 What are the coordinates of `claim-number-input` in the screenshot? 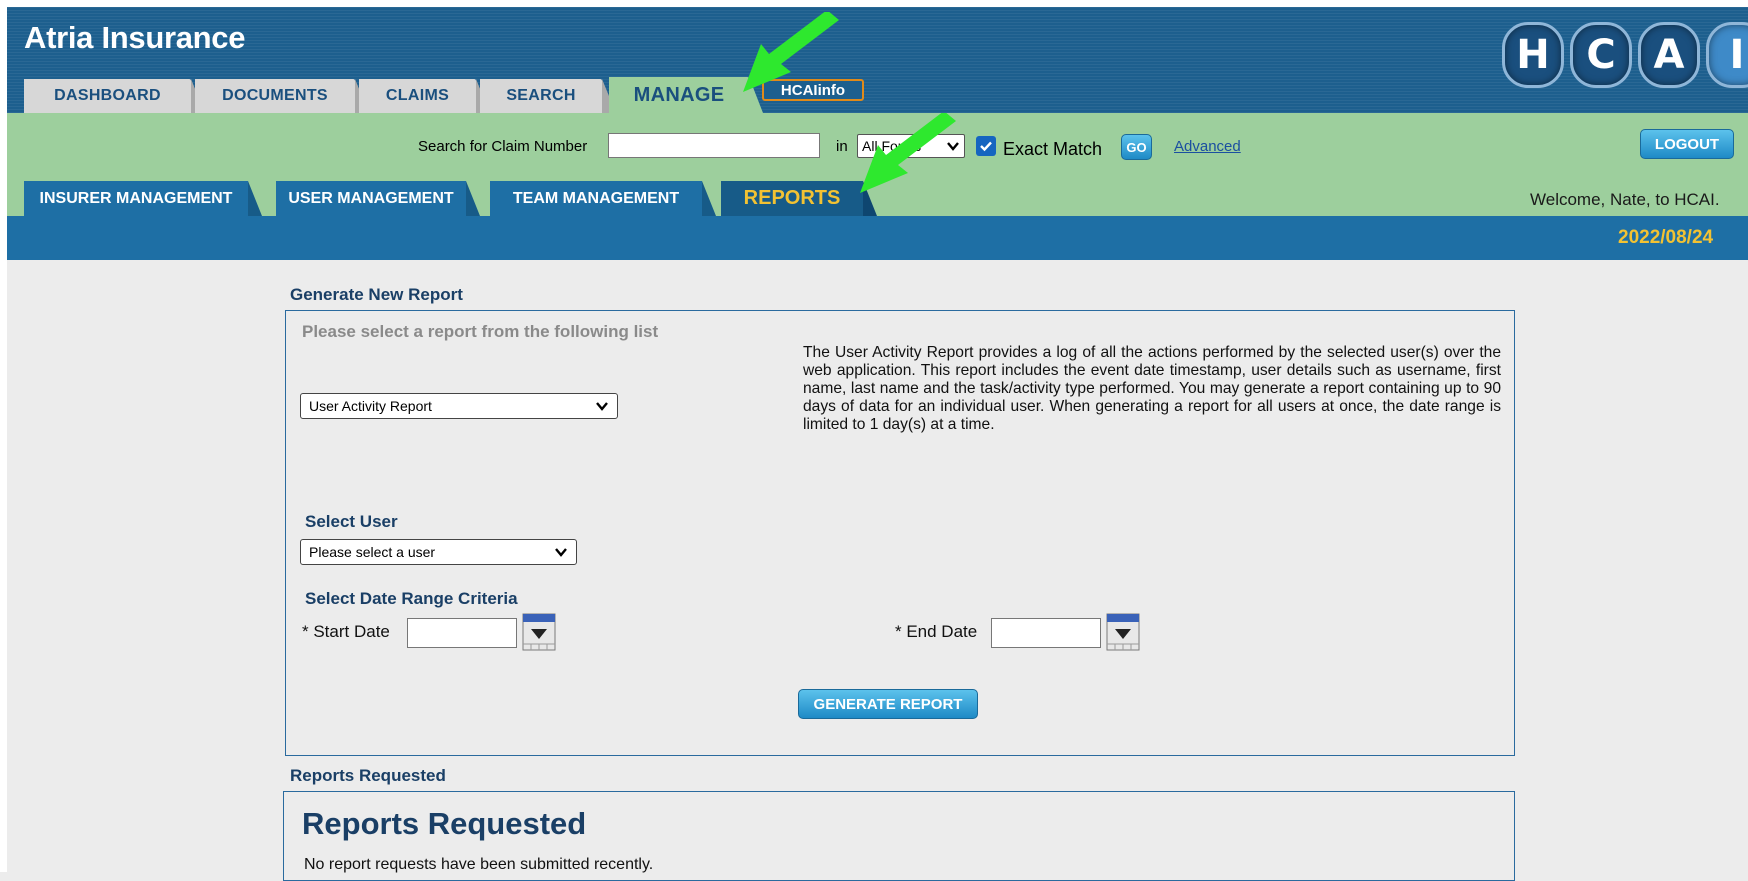 It's located at (714, 145).